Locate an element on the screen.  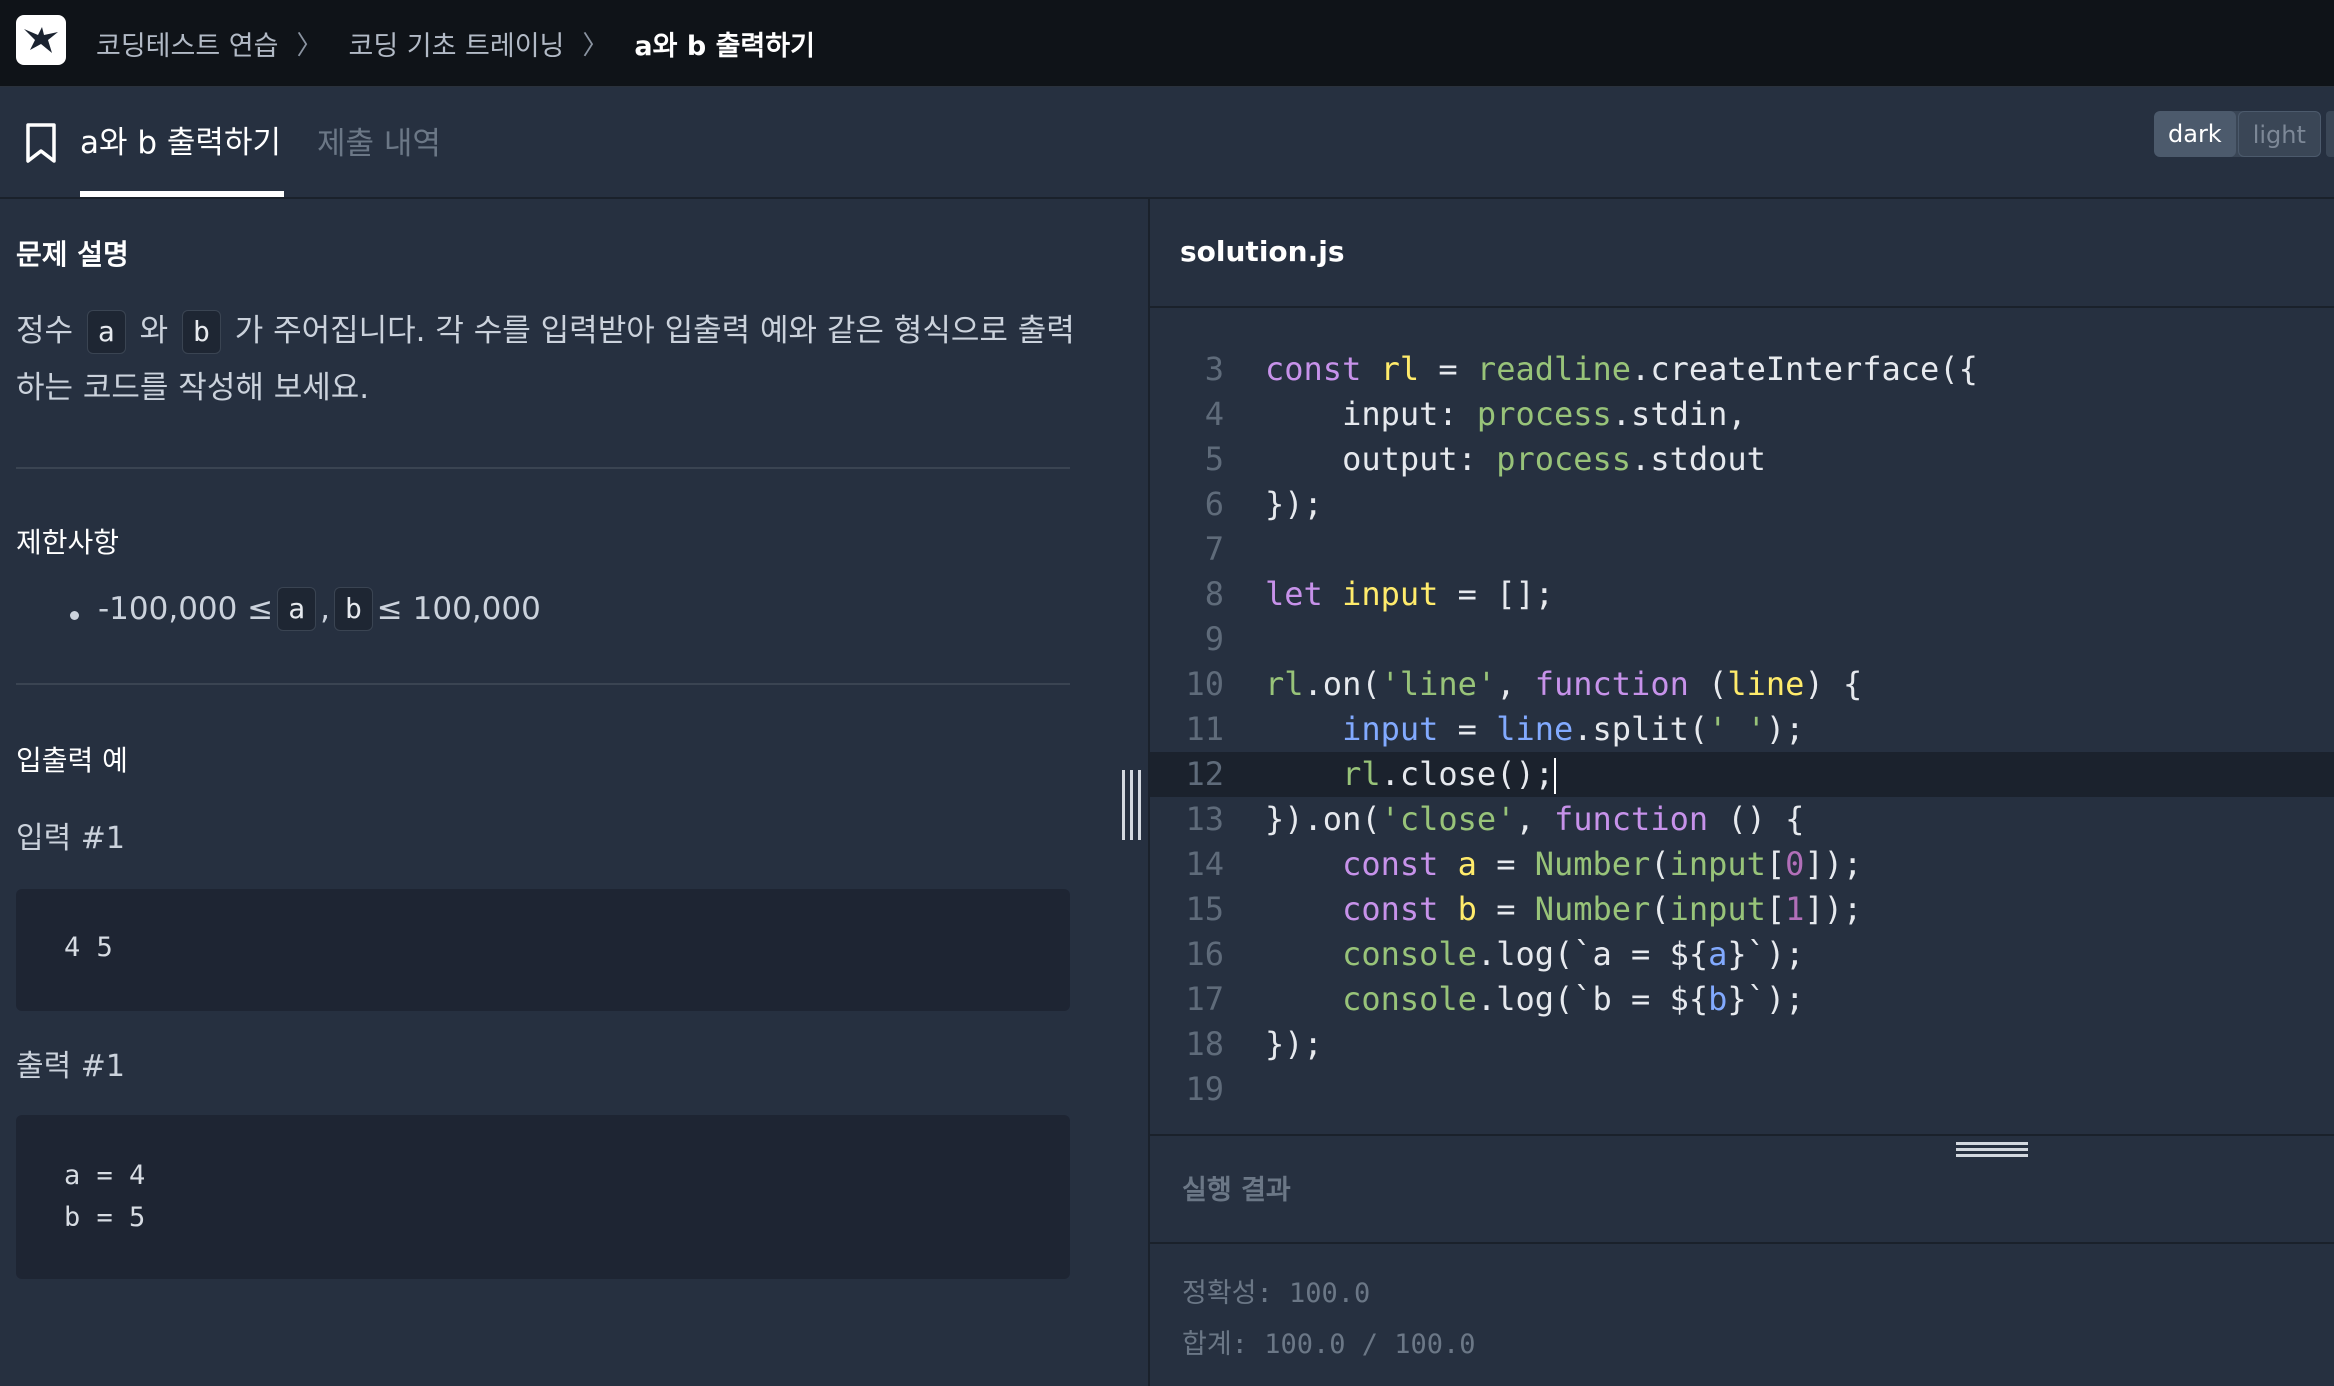
line-number: 16 is located at coordinates (1204, 954).